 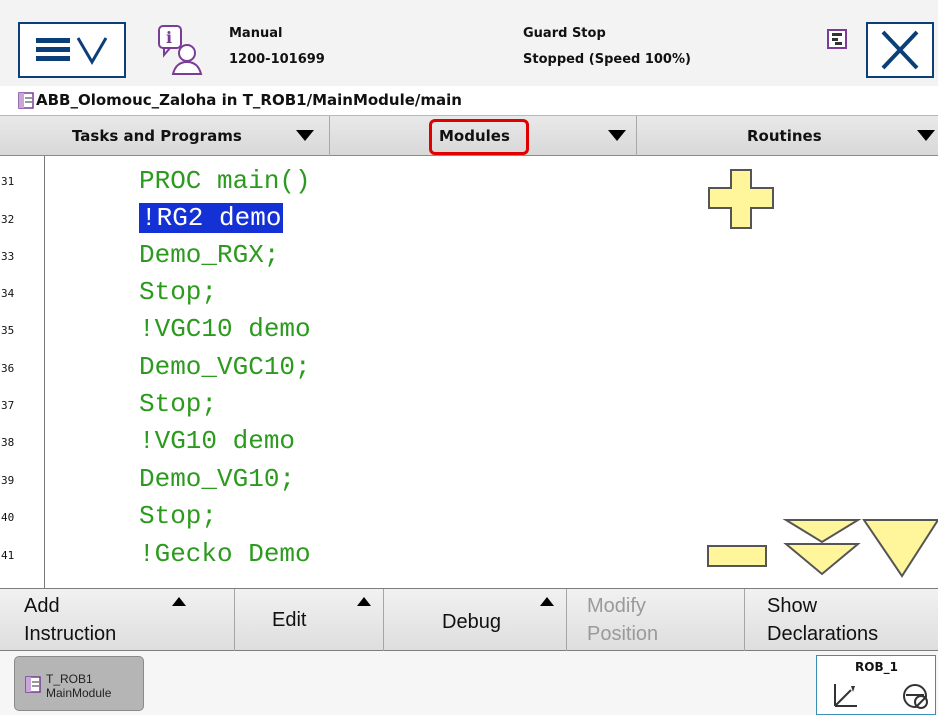 I want to click on program-state: Stopped (Speed 100%), so click(x=607, y=59).